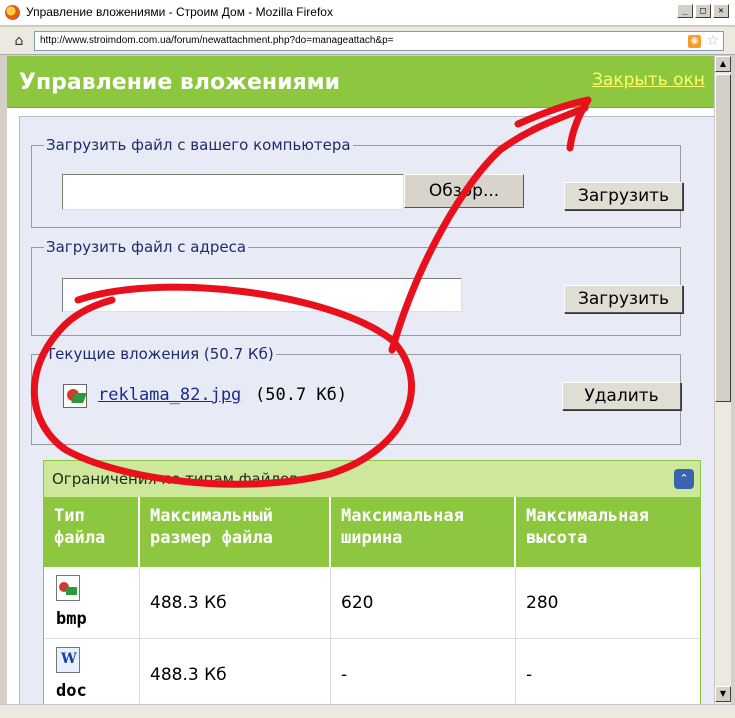 The width and height of the screenshot is (735, 718). I want to click on rss-icon: ◉, so click(694, 41).